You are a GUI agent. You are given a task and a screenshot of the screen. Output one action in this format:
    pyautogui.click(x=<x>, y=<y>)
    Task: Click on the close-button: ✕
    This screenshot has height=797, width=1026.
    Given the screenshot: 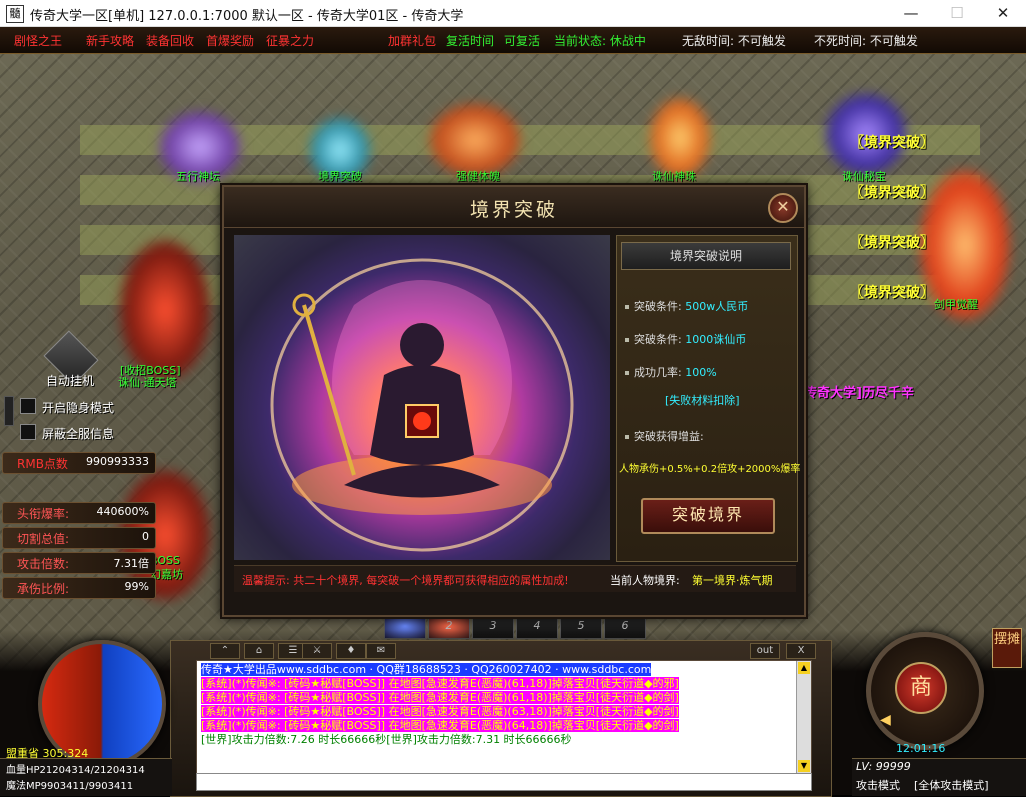 What is the action you would take?
    pyautogui.click(x=1003, y=13)
    